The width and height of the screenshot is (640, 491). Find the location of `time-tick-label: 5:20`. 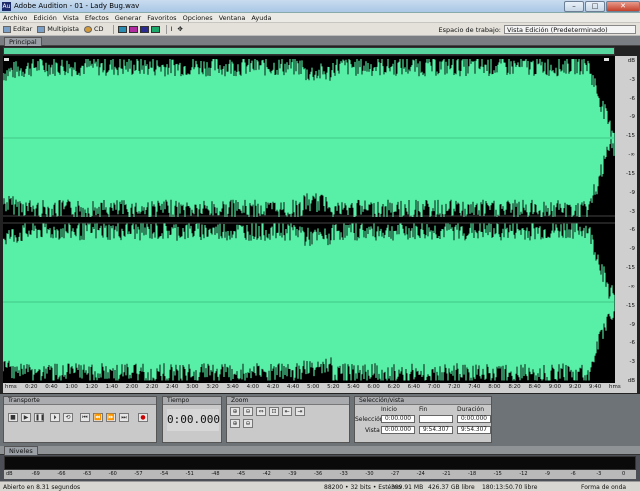

time-tick-label: 5:20 is located at coordinates (333, 387).